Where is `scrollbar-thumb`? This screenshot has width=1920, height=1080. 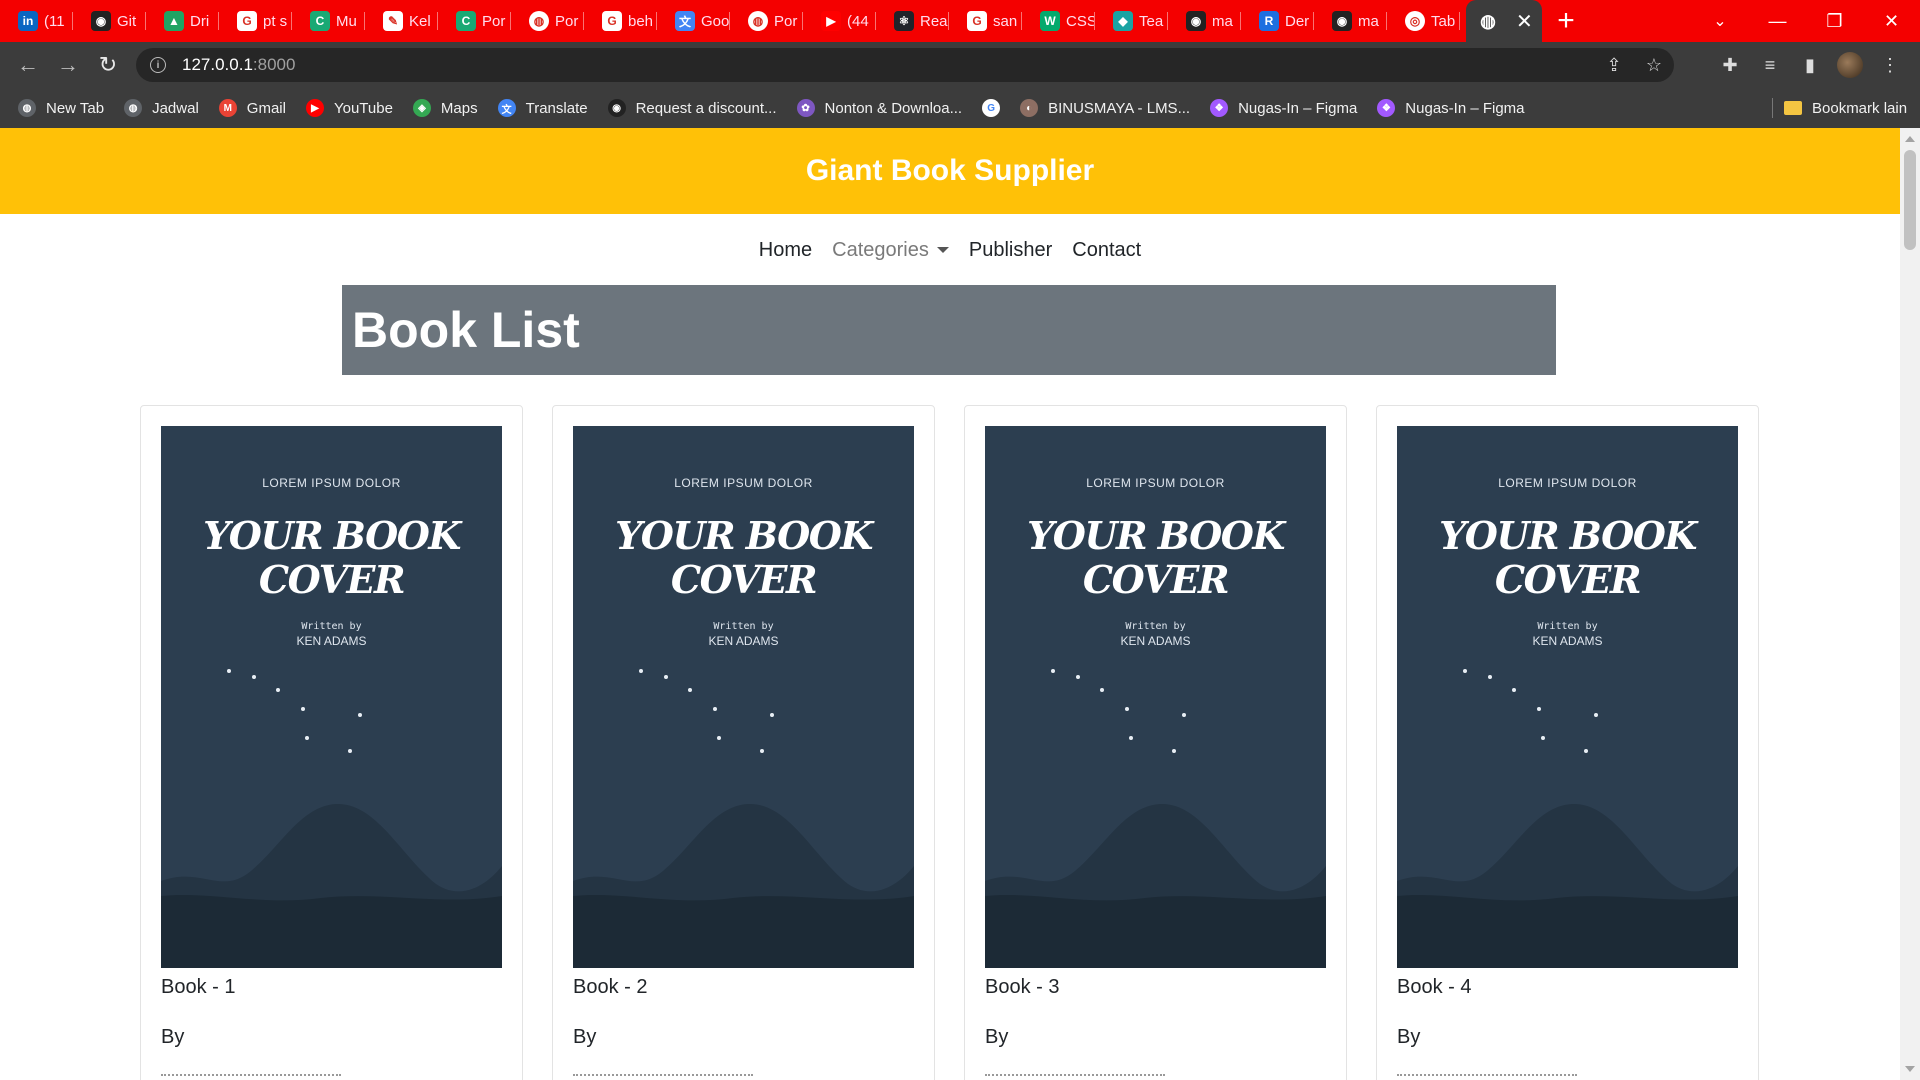 scrollbar-thumb is located at coordinates (1910, 200).